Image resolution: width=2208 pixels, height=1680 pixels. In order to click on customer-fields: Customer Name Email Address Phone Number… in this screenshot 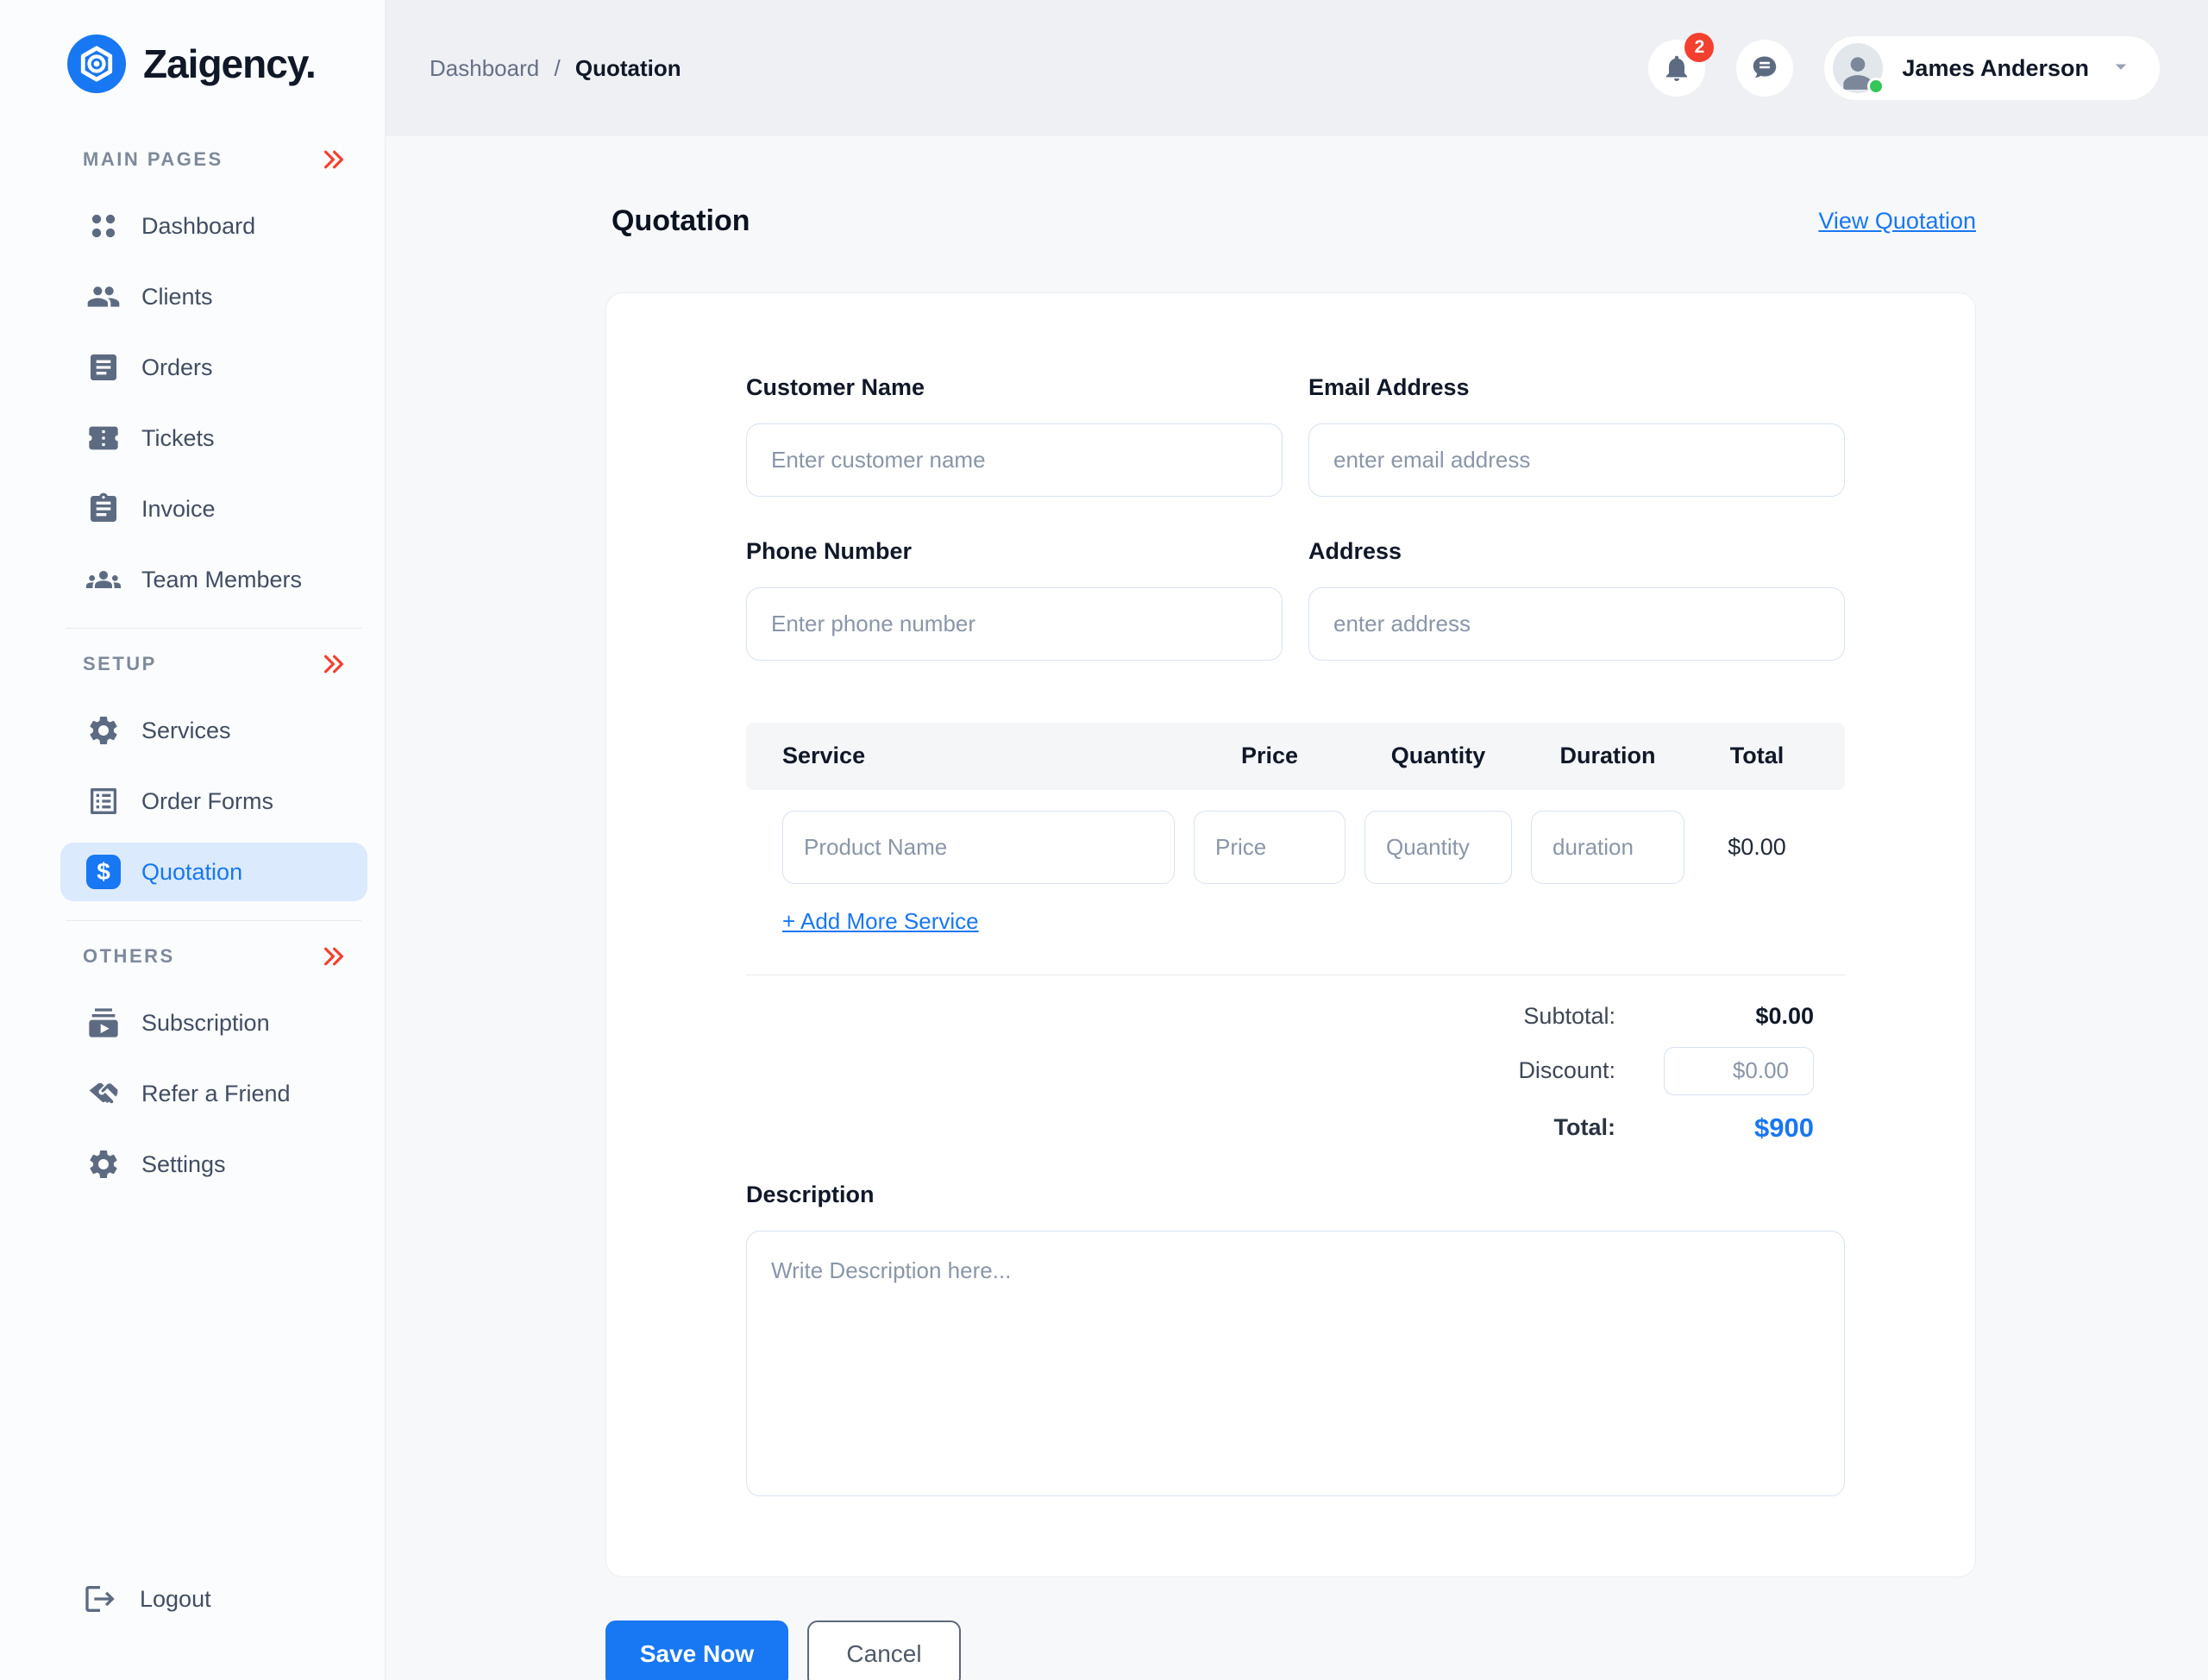, I will do `click(1296, 517)`.